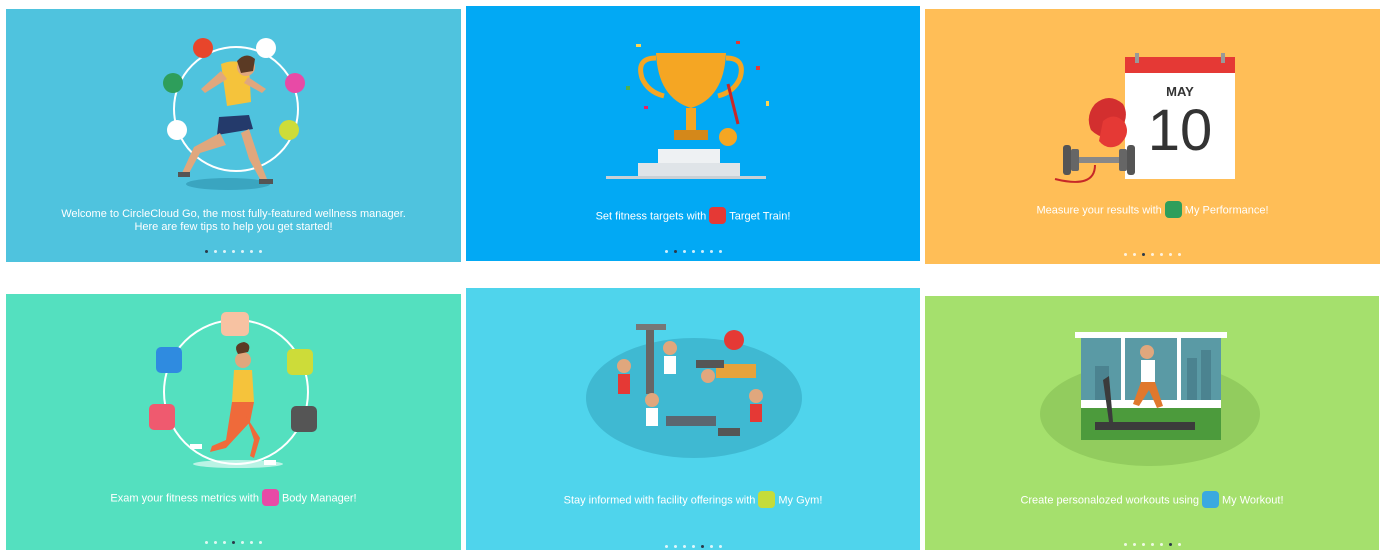  Describe the element at coordinates (1210, 499) in the screenshot. I see `workout-icon` at that location.